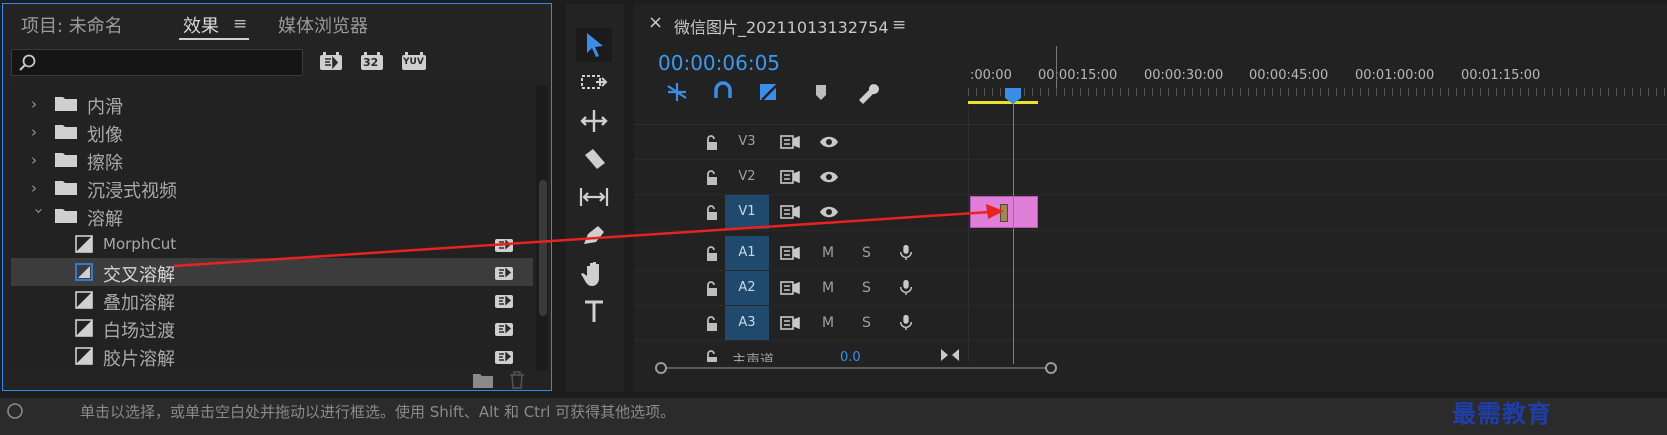 The image size is (1667, 435). Describe the element at coordinates (747, 142) in the screenshot. I see `track-label: V3` at that location.